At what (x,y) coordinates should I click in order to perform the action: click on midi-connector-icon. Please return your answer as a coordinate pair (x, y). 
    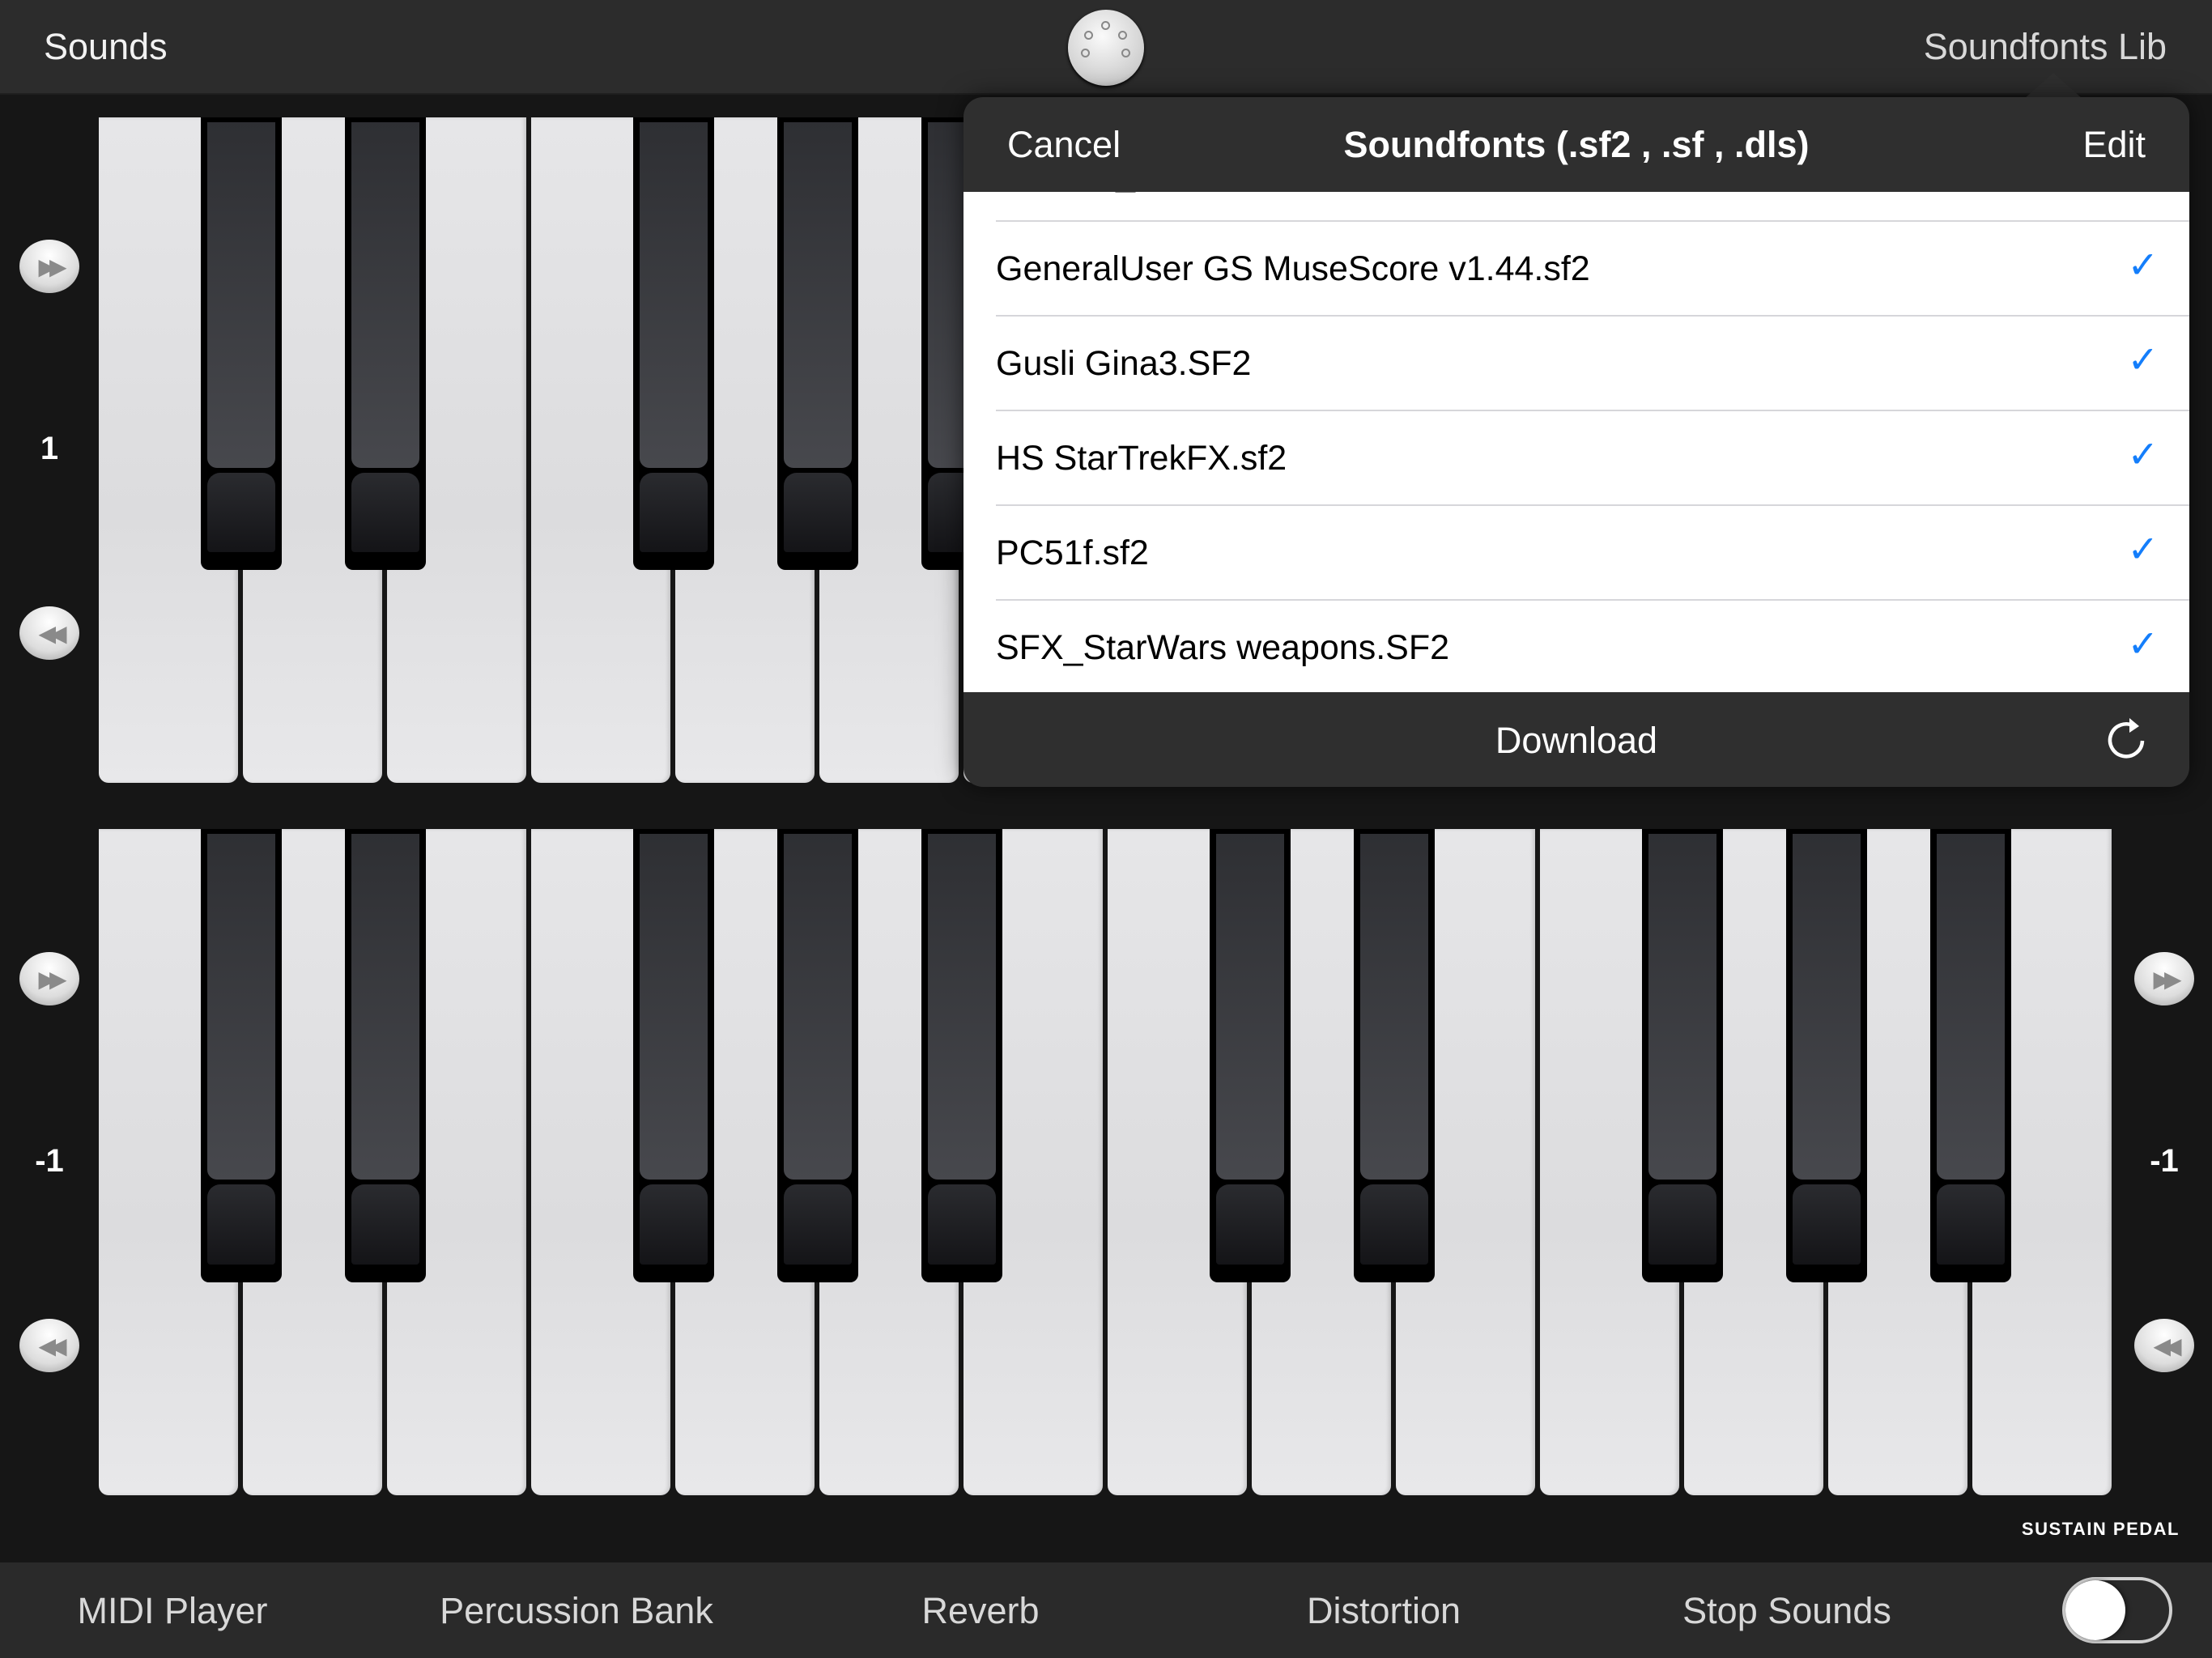
    Looking at the image, I should click on (1106, 48).